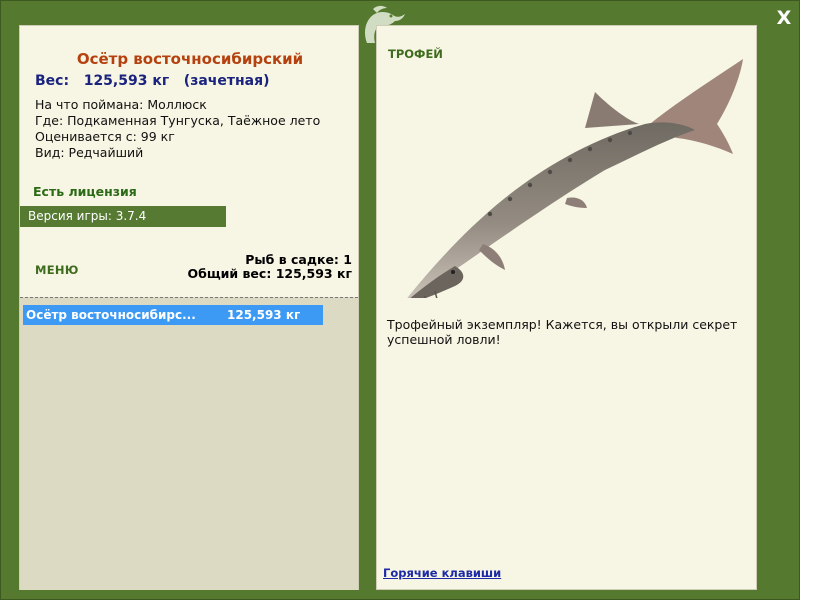  What do you see at coordinates (194, 120) in the screenshot?
I see `detail-value: Подкаменная Тунгуска, Таёжное лето` at bounding box center [194, 120].